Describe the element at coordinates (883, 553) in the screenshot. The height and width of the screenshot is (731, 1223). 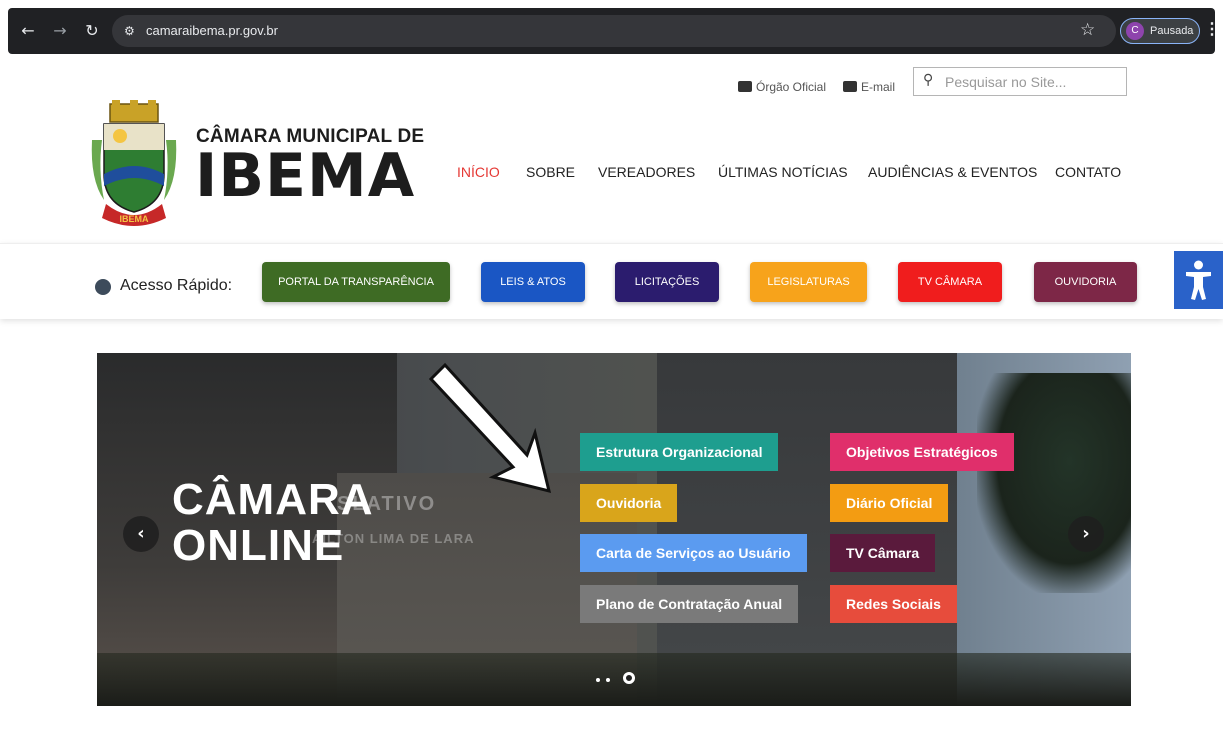
I see `tv-camara-link: TV Câmara` at that location.